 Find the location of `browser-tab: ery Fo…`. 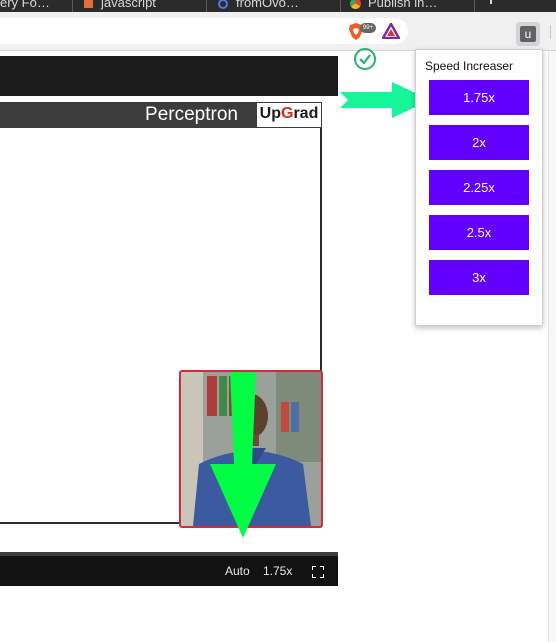

browser-tab: ery Fo… is located at coordinates (25, 6).